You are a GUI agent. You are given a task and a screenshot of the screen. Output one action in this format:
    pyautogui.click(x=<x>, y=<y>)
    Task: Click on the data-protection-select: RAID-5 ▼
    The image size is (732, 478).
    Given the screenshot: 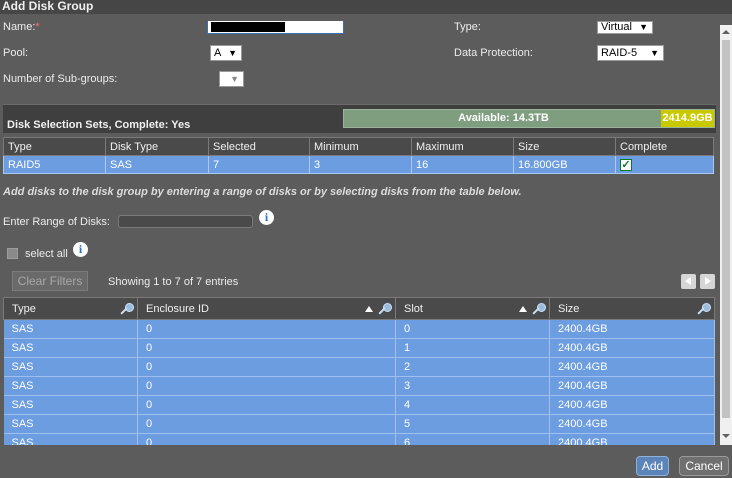 What is the action you would take?
    pyautogui.click(x=630, y=53)
    